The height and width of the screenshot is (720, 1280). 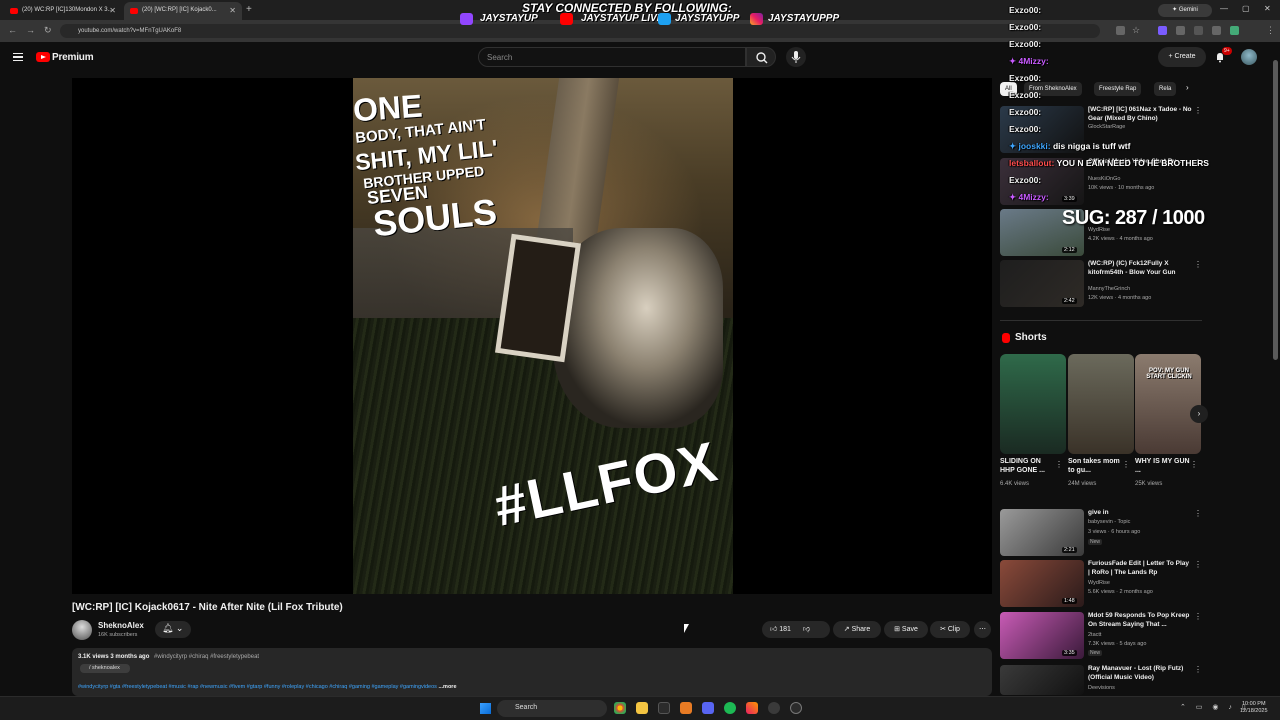 What do you see at coordinates (982, 629) in the screenshot?
I see `more-actions-button: ⋯` at bounding box center [982, 629].